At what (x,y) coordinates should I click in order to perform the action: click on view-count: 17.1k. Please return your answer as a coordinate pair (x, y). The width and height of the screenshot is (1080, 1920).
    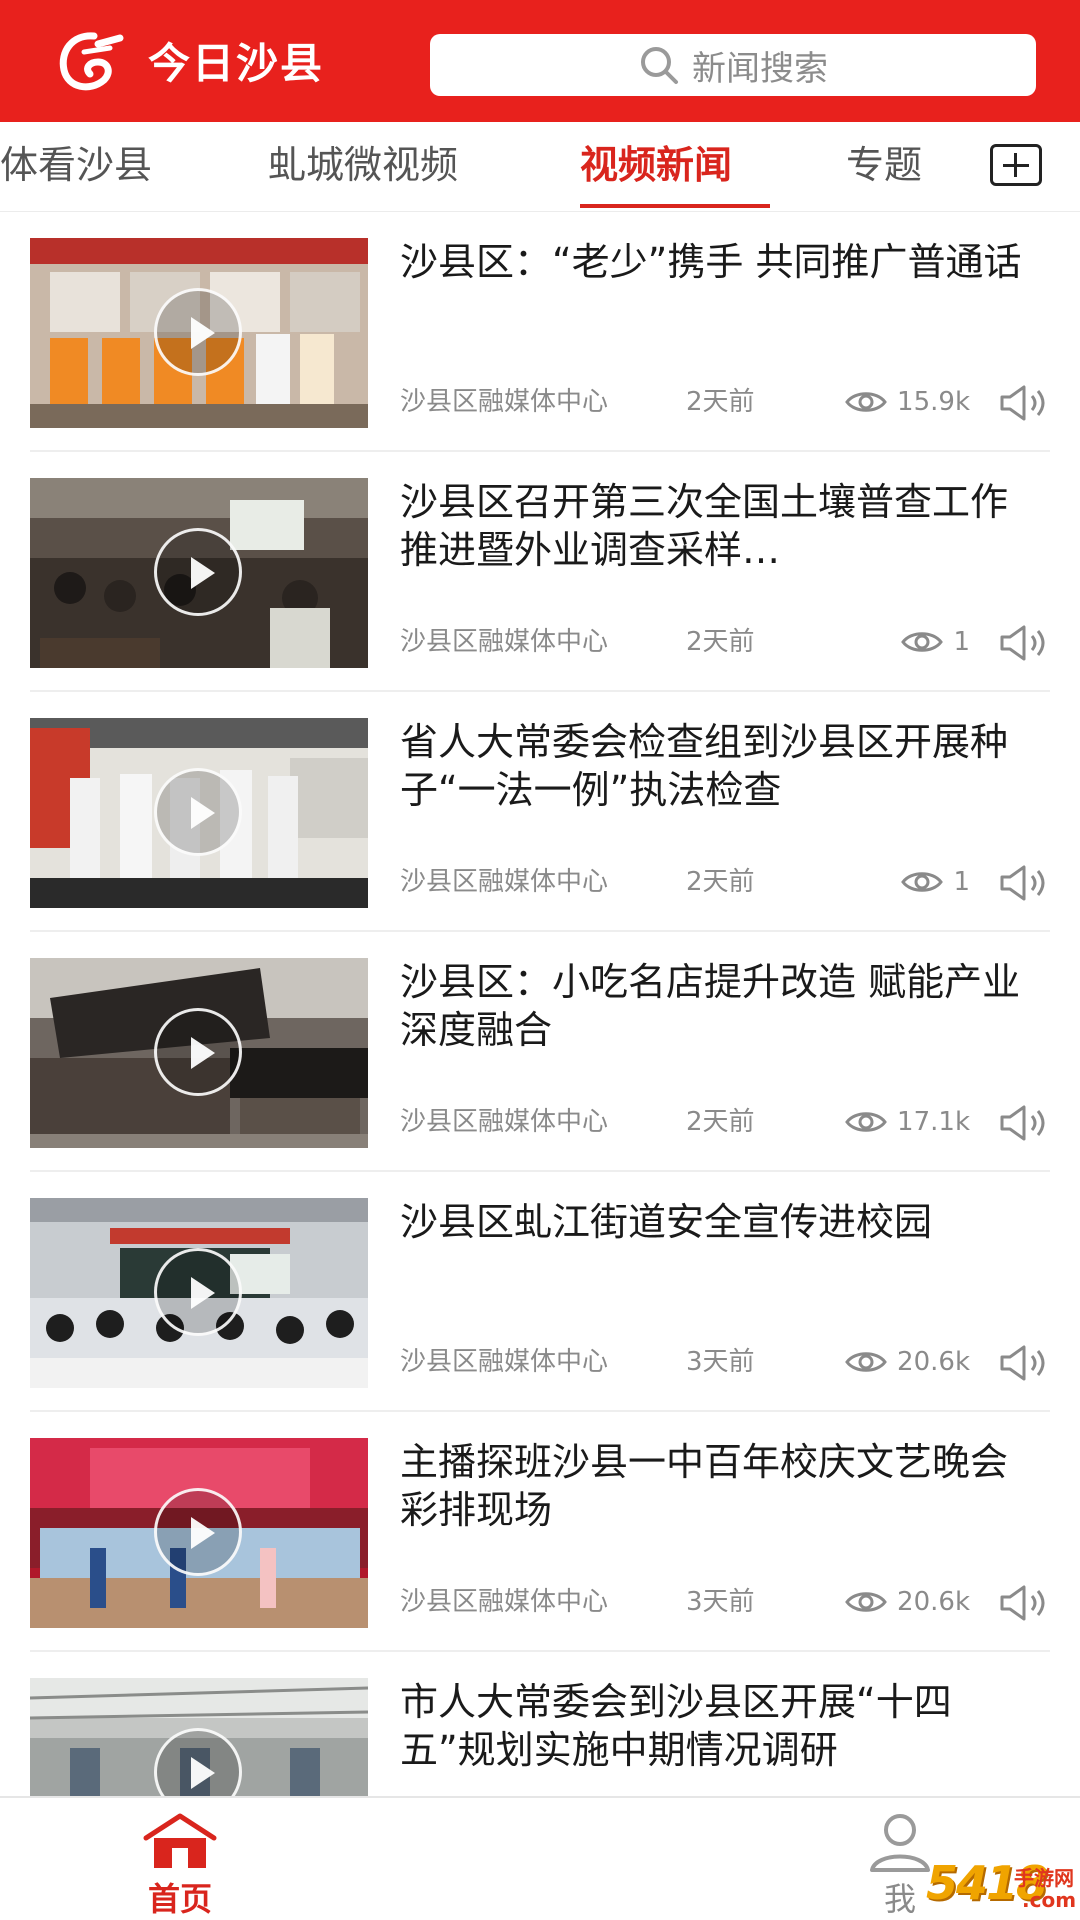
    Looking at the image, I should click on (907, 1122).